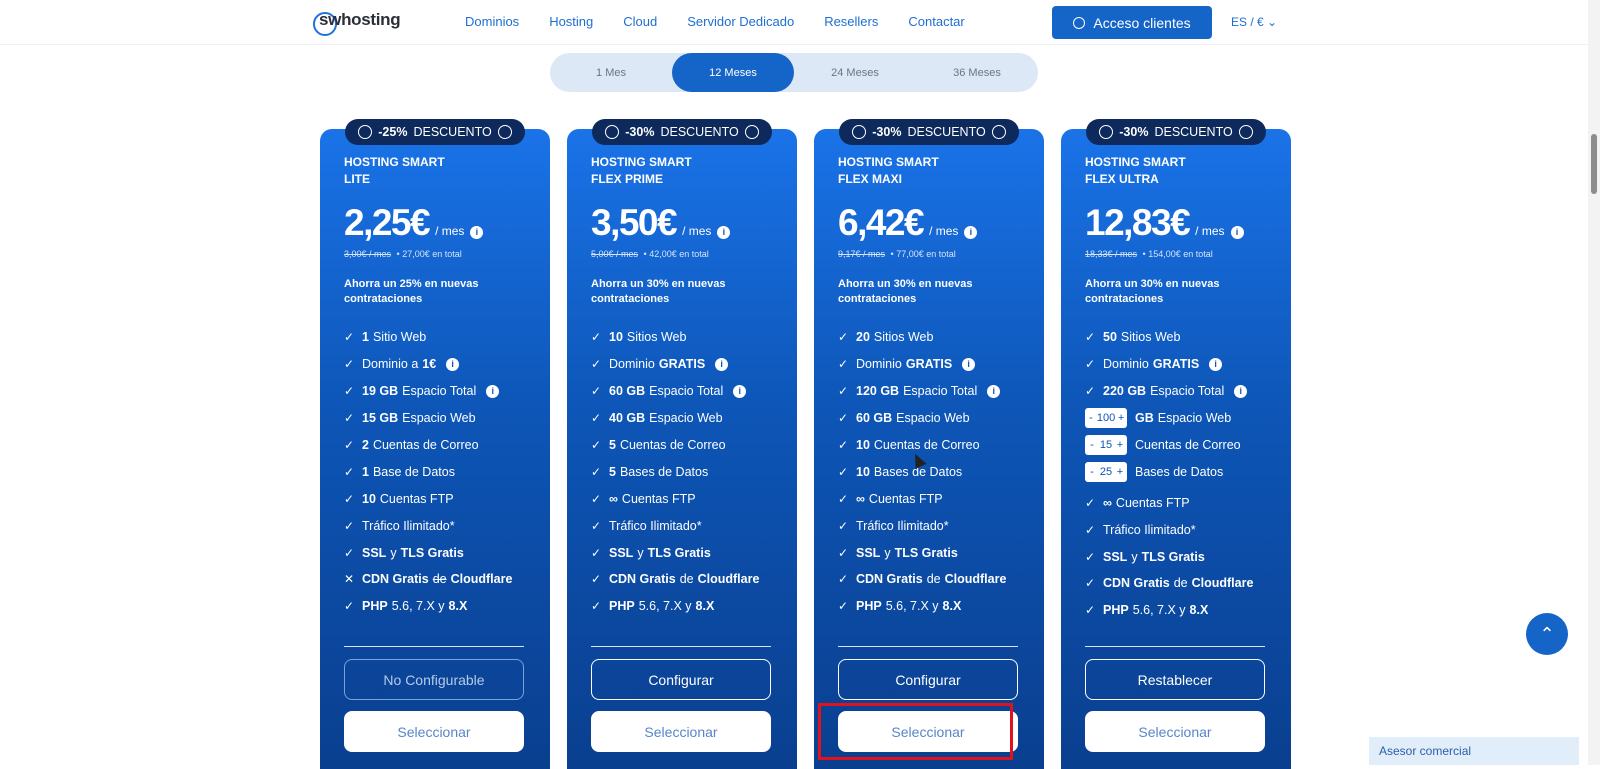 This screenshot has width=1600, height=769. I want to click on feature-item: ✓ PHP 5.6, 7.X y 8.X, so click(444, 606).